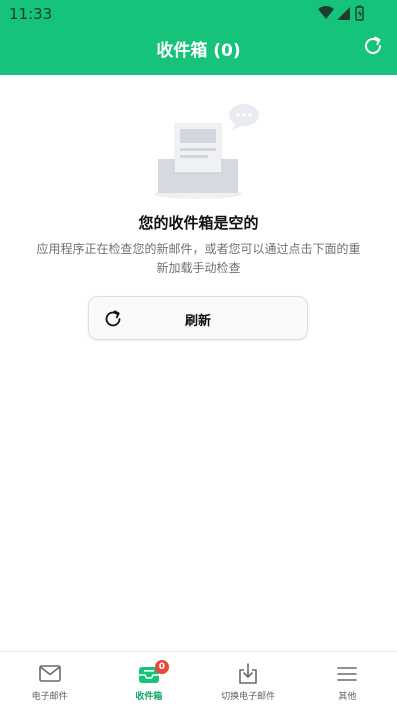 The image size is (397, 707). What do you see at coordinates (248, 697) in the screenshot?
I see `nav-item-label: 切换电子邮件` at bounding box center [248, 697].